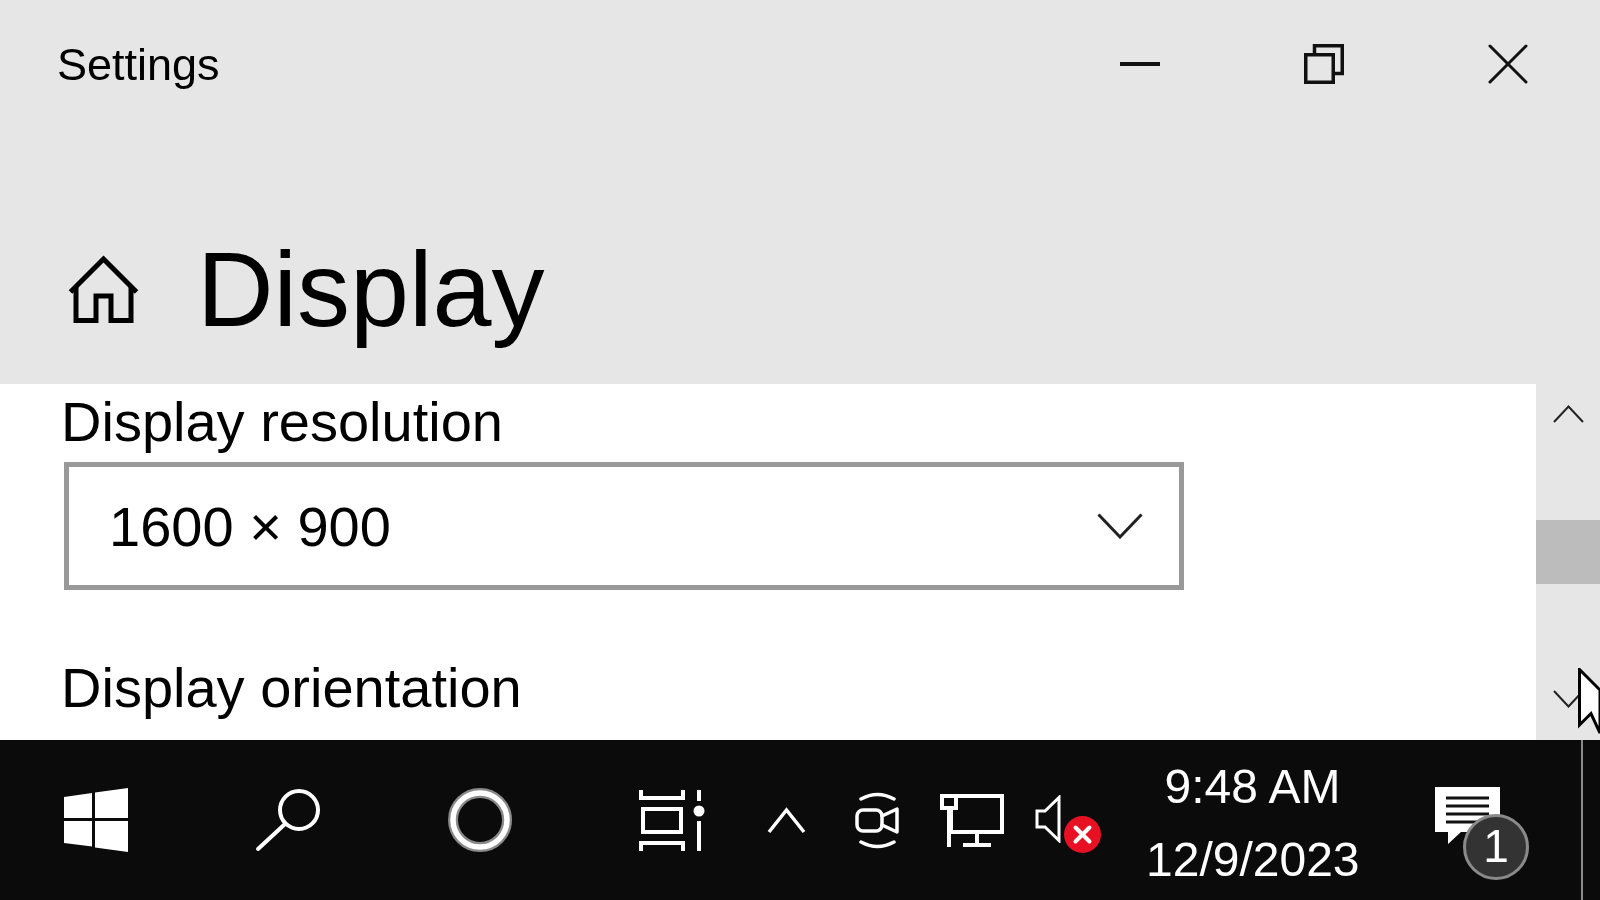 The height and width of the screenshot is (900, 1600). I want to click on page-title: Display, so click(371, 289).